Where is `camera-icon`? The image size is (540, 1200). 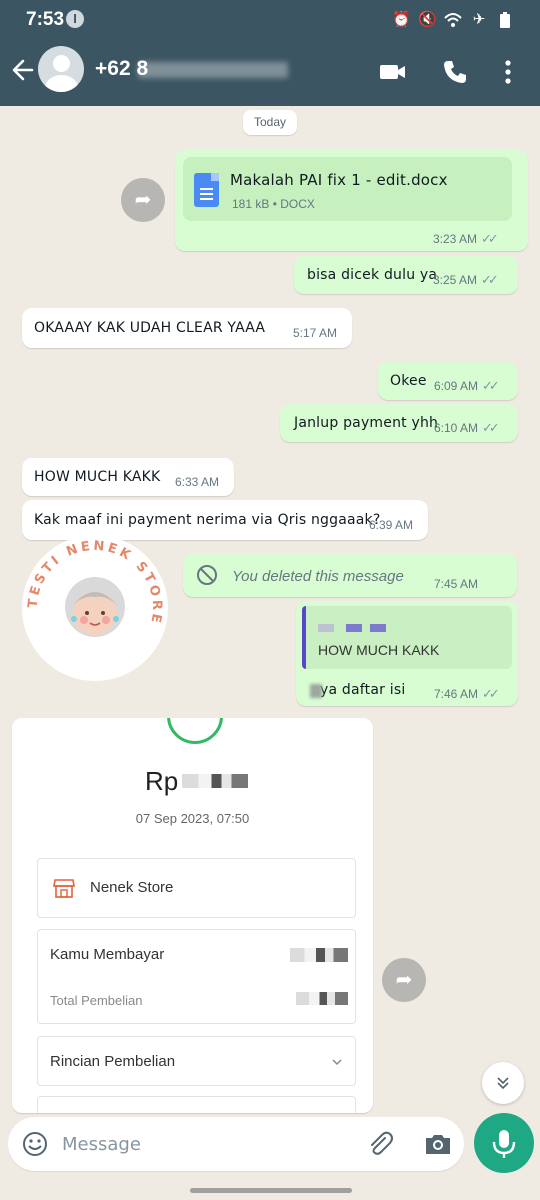
camera-icon is located at coordinates (438, 1144).